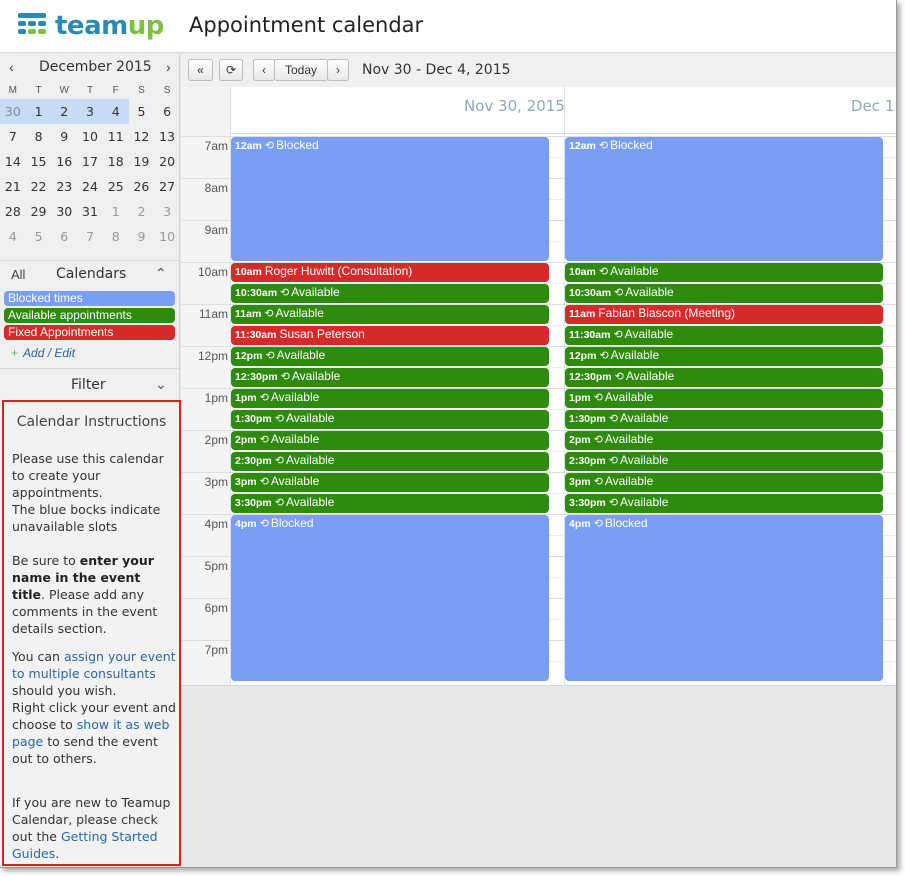 The image size is (905, 876). Describe the element at coordinates (39, 161) in the screenshot. I see `mini-calendar-day: 15` at that location.